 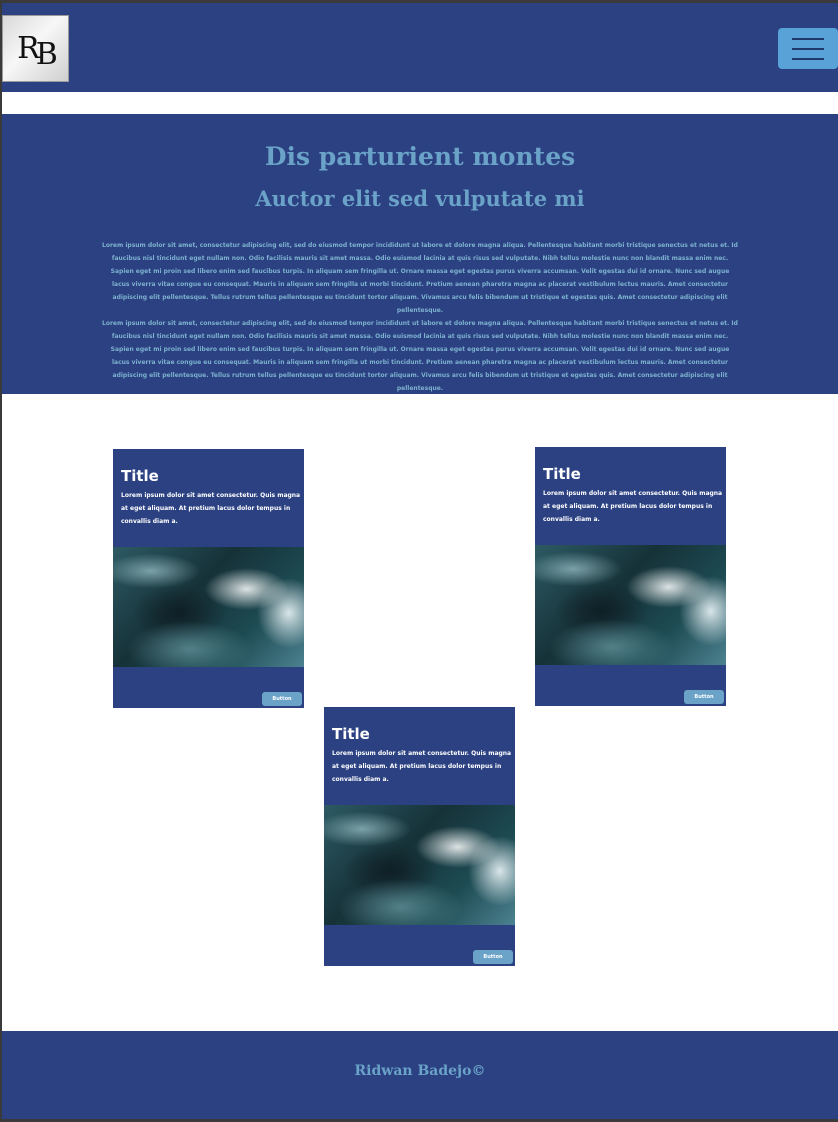 I want to click on hamburger-menu-button, so click(x=808, y=48).